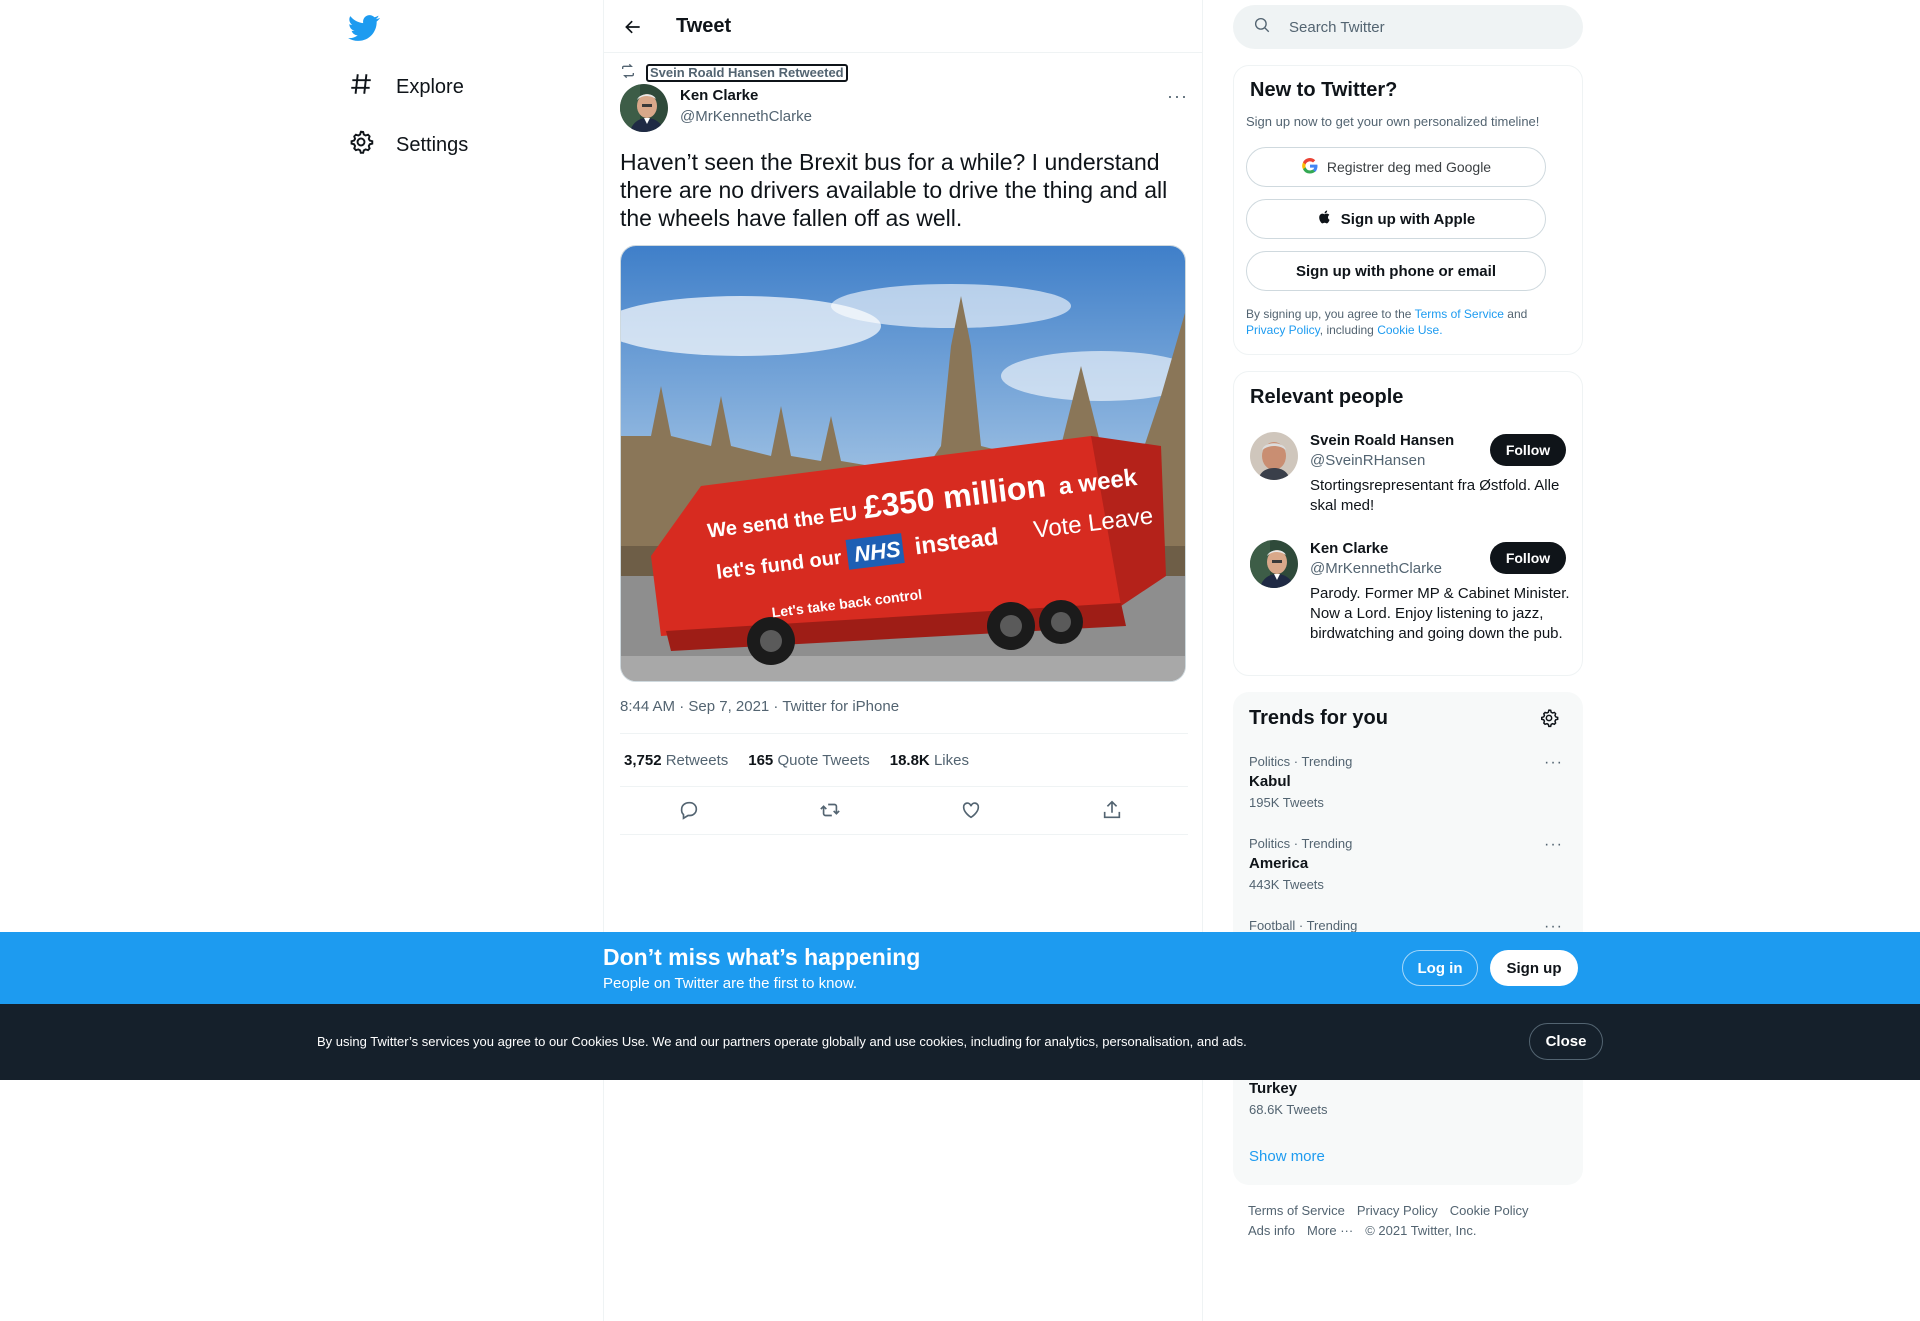 The height and width of the screenshot is (1321, 1920). What do you see at coordinates (1534, 968) in the screenshot?
I see `signup-button: Sign up` at bounding box center [1534, 968].